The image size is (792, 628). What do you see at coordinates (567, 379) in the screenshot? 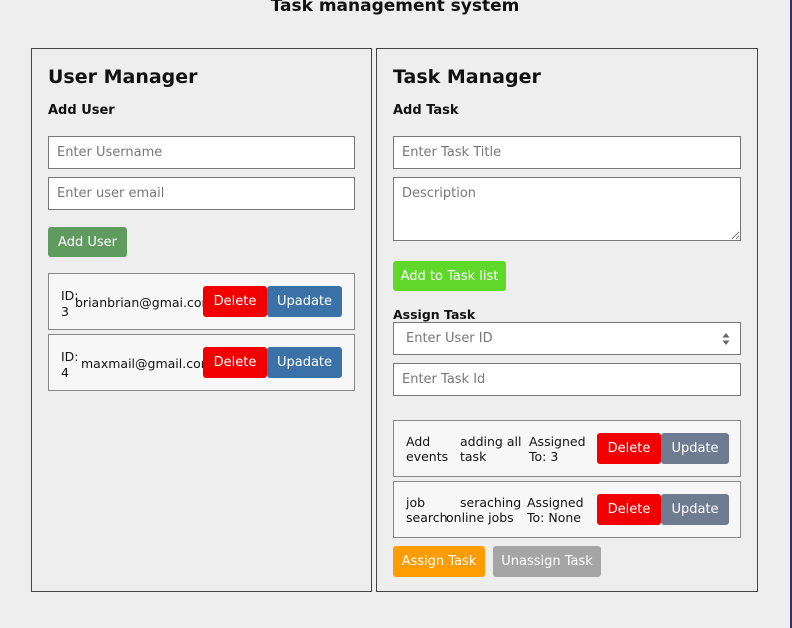
I see `task-id-input` at bounding box center [567, 379].